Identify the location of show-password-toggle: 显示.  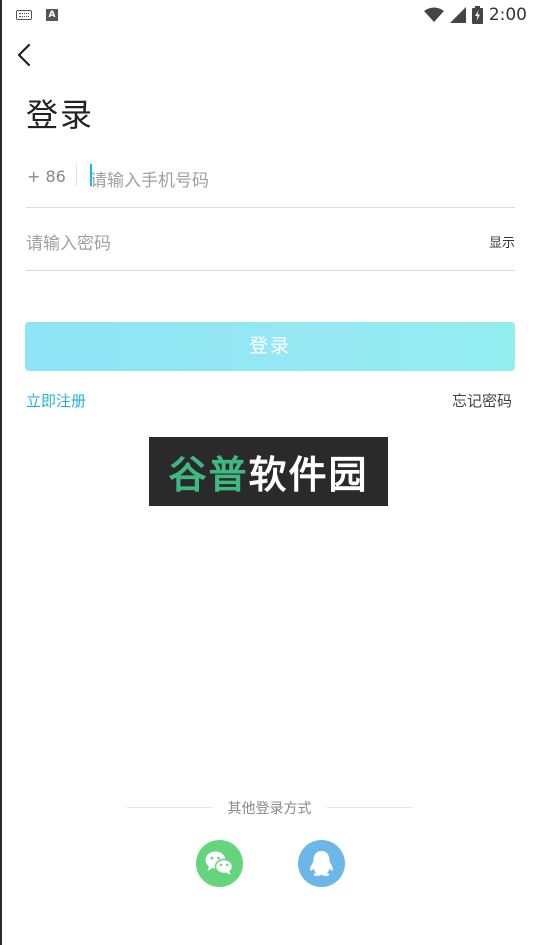
(502, 241).